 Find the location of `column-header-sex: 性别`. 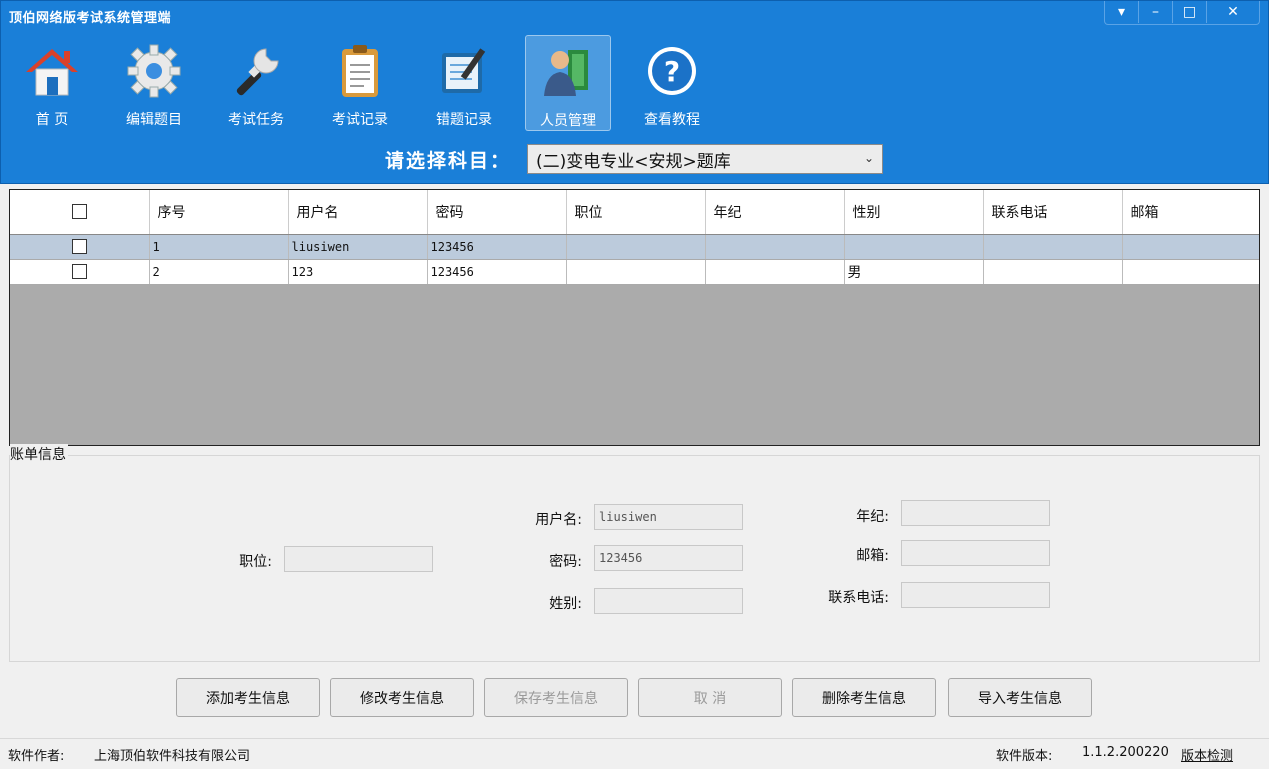

column-header-sex: 性别 is located at coordinates (914, 212).